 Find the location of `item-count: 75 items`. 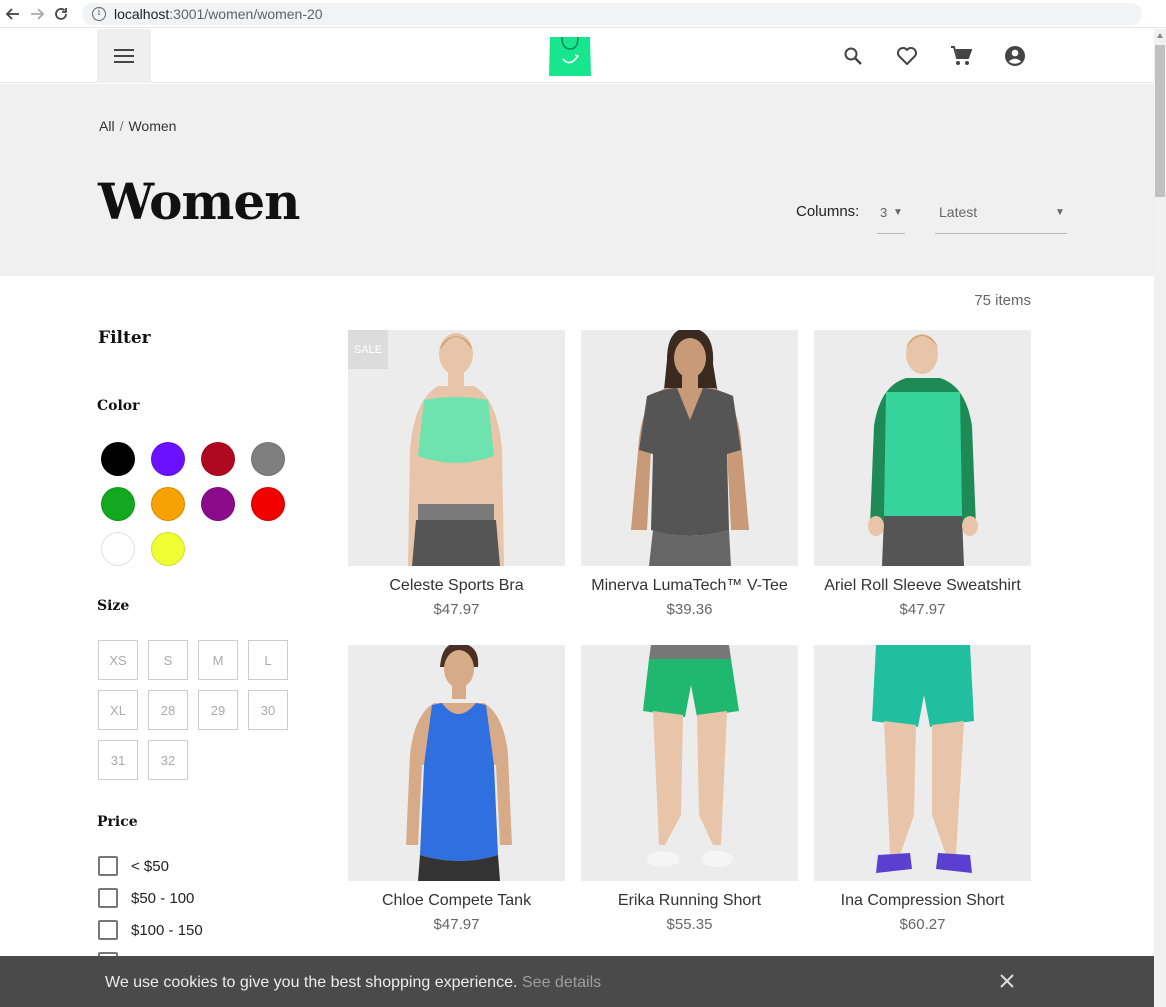

item-count: 75 items is located at coordinates (1002, 300).